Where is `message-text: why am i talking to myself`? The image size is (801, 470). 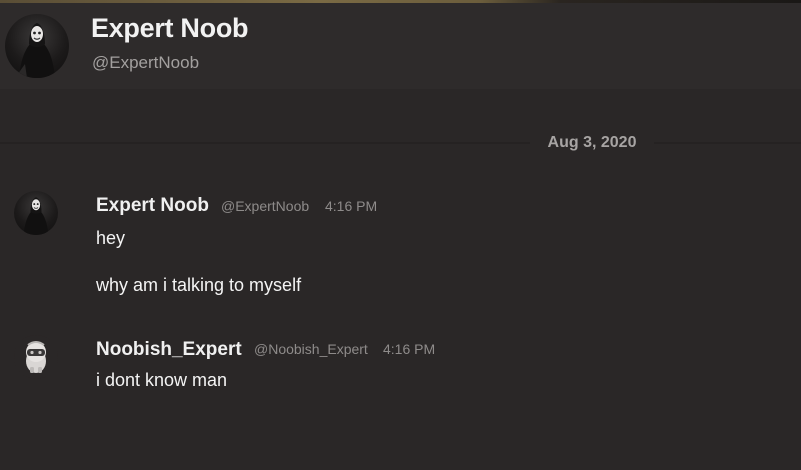 message-text: why am i talking to myself is located at coordinates (199, 285).